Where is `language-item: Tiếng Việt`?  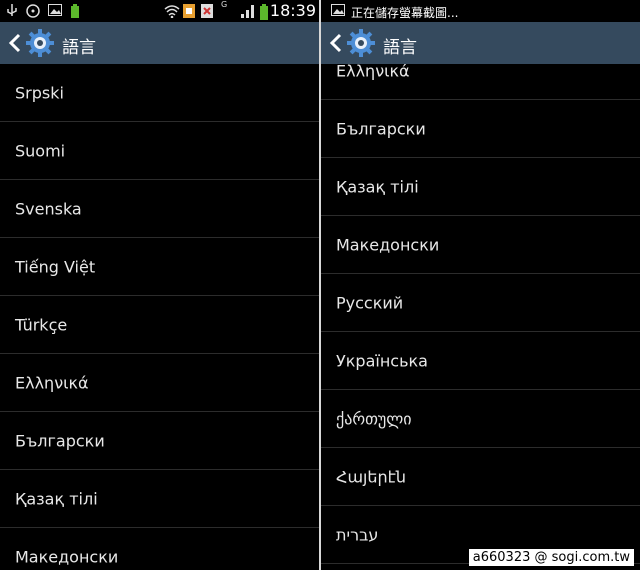
language-item: Tiếng Việt is located at coordinates (159, 267).